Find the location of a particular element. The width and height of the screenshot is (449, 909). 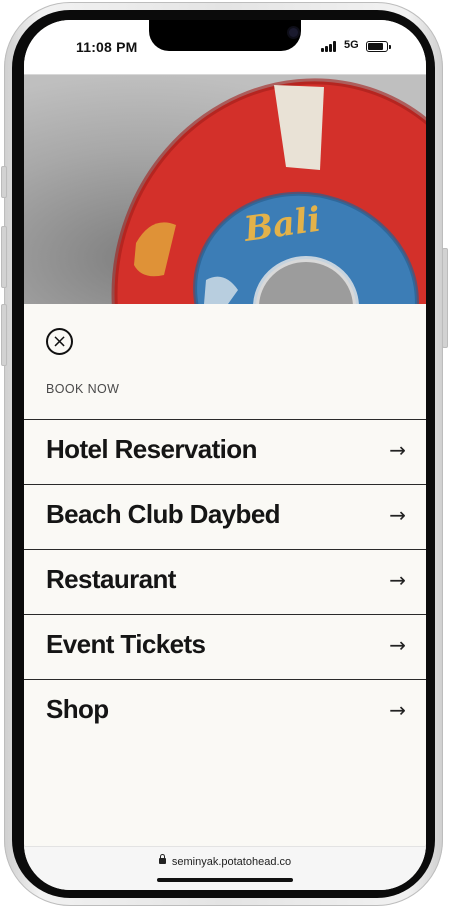

menu-item-label: Beach Club Daybed is located at coordinates (163, 514).